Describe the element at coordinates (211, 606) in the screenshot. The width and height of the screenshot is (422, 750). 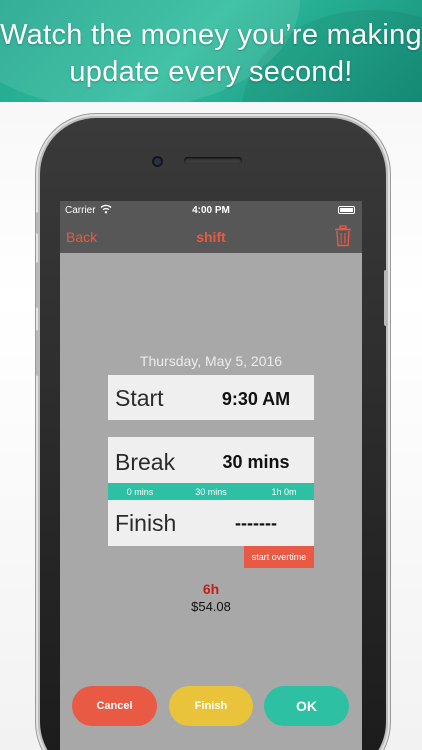
I see `earnings-amount: $54.08` at that location.